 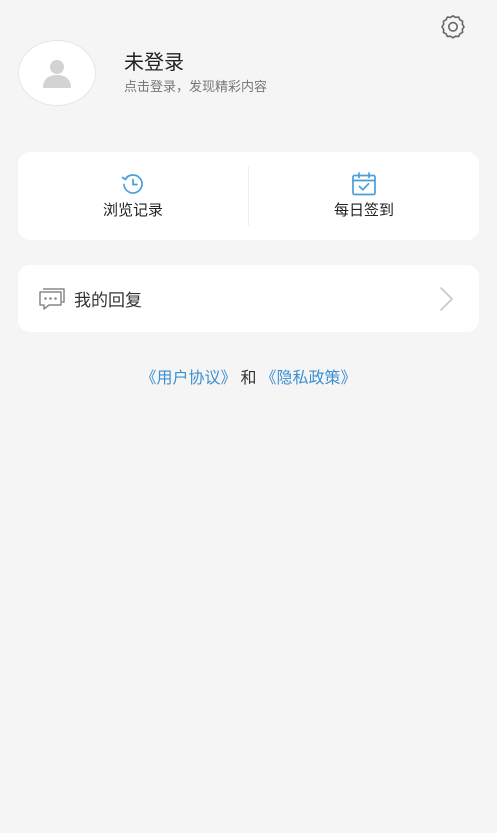 I want to click on agreement-links: 《用户协议》和《隐私政策》, so click(x=248, y=378).